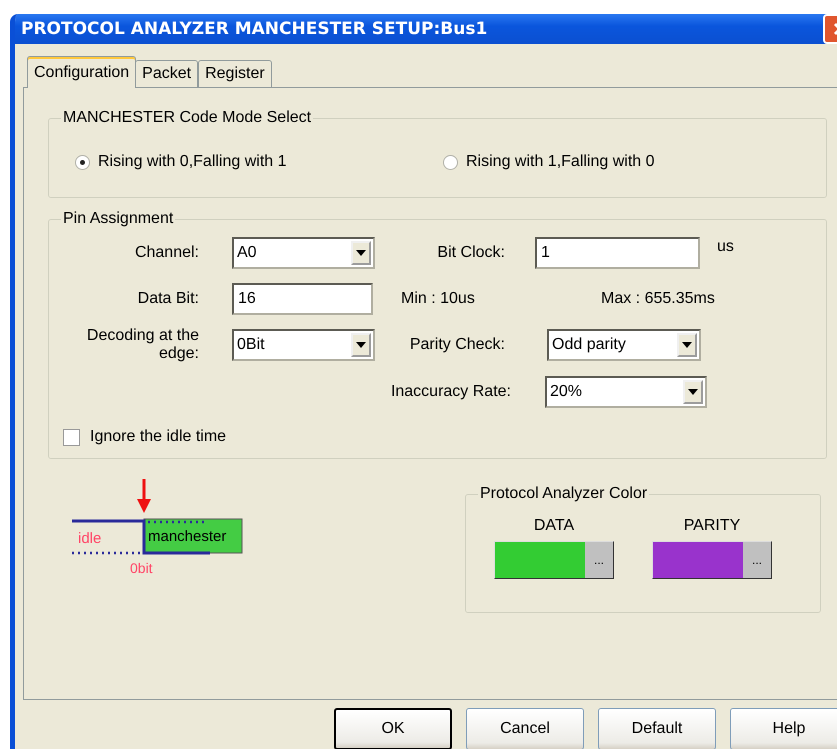 The width and height of the screenshot is (837, 749). Describe the element at coordinates (158, 437) in the screenshot. I see `checkbox-label: Ignore the idle time` at that location.